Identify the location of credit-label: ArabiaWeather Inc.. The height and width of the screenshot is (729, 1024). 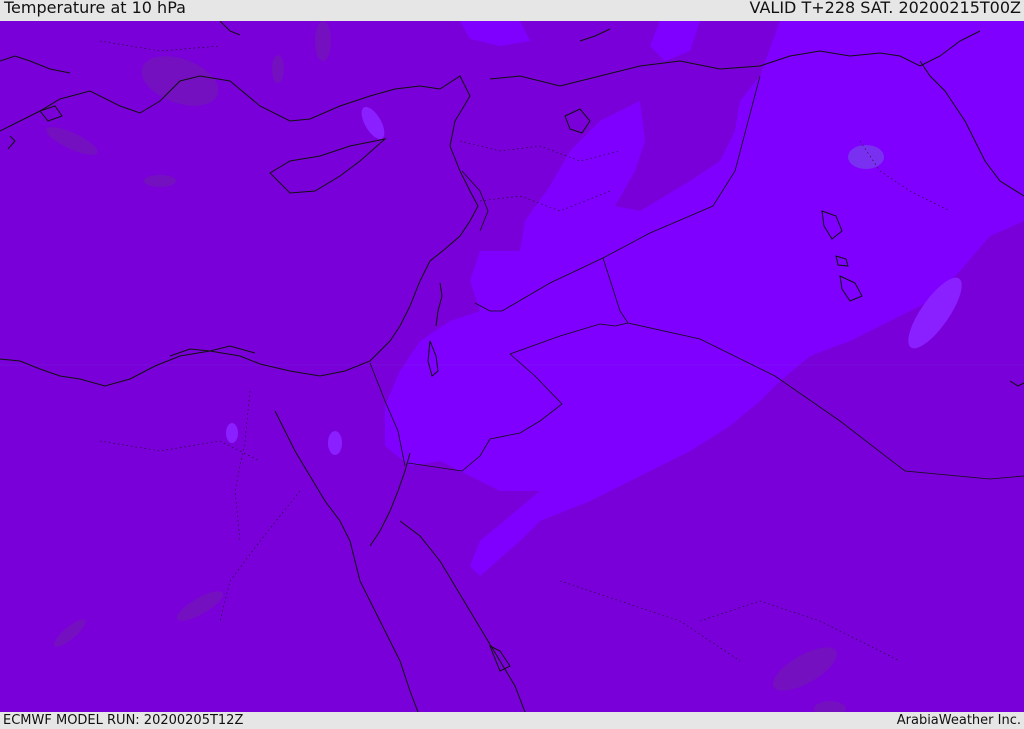
(958, 720).